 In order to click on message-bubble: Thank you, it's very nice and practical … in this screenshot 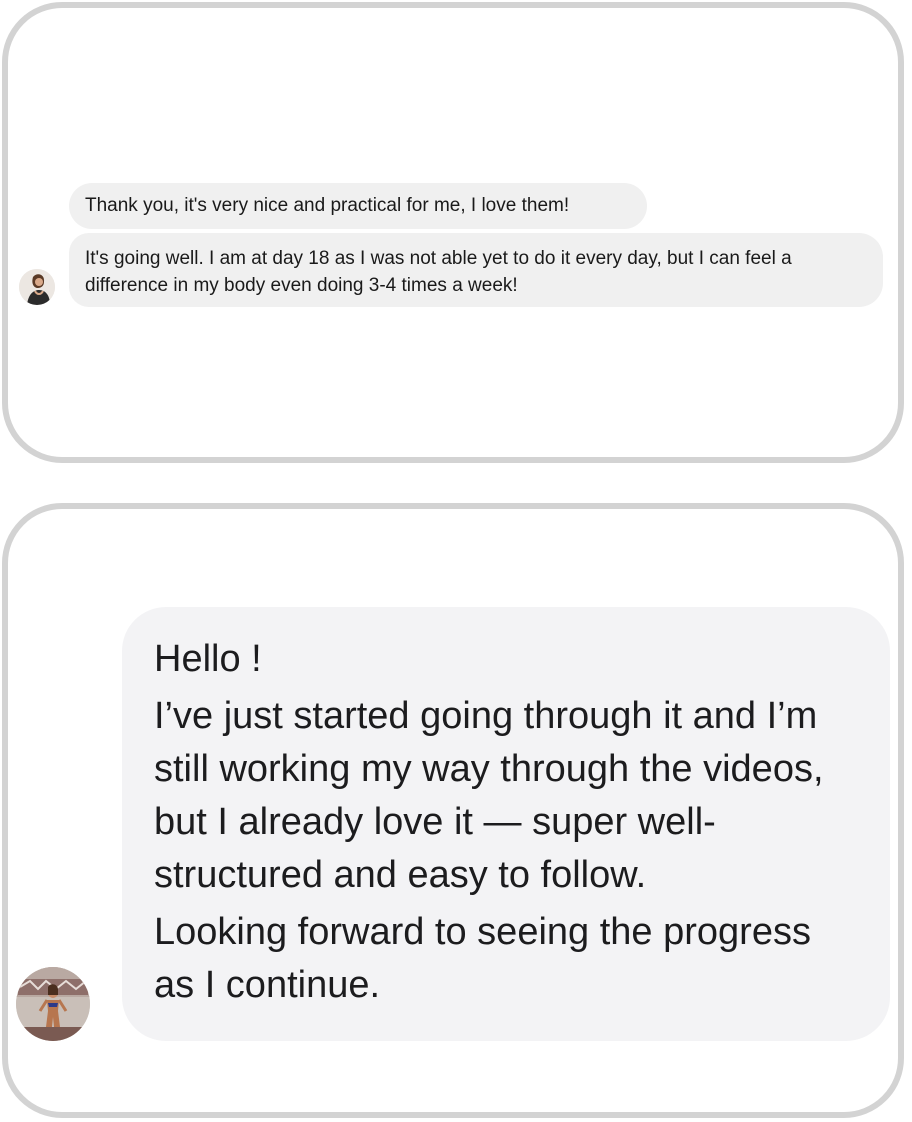, I will do `click(358, 206)`.